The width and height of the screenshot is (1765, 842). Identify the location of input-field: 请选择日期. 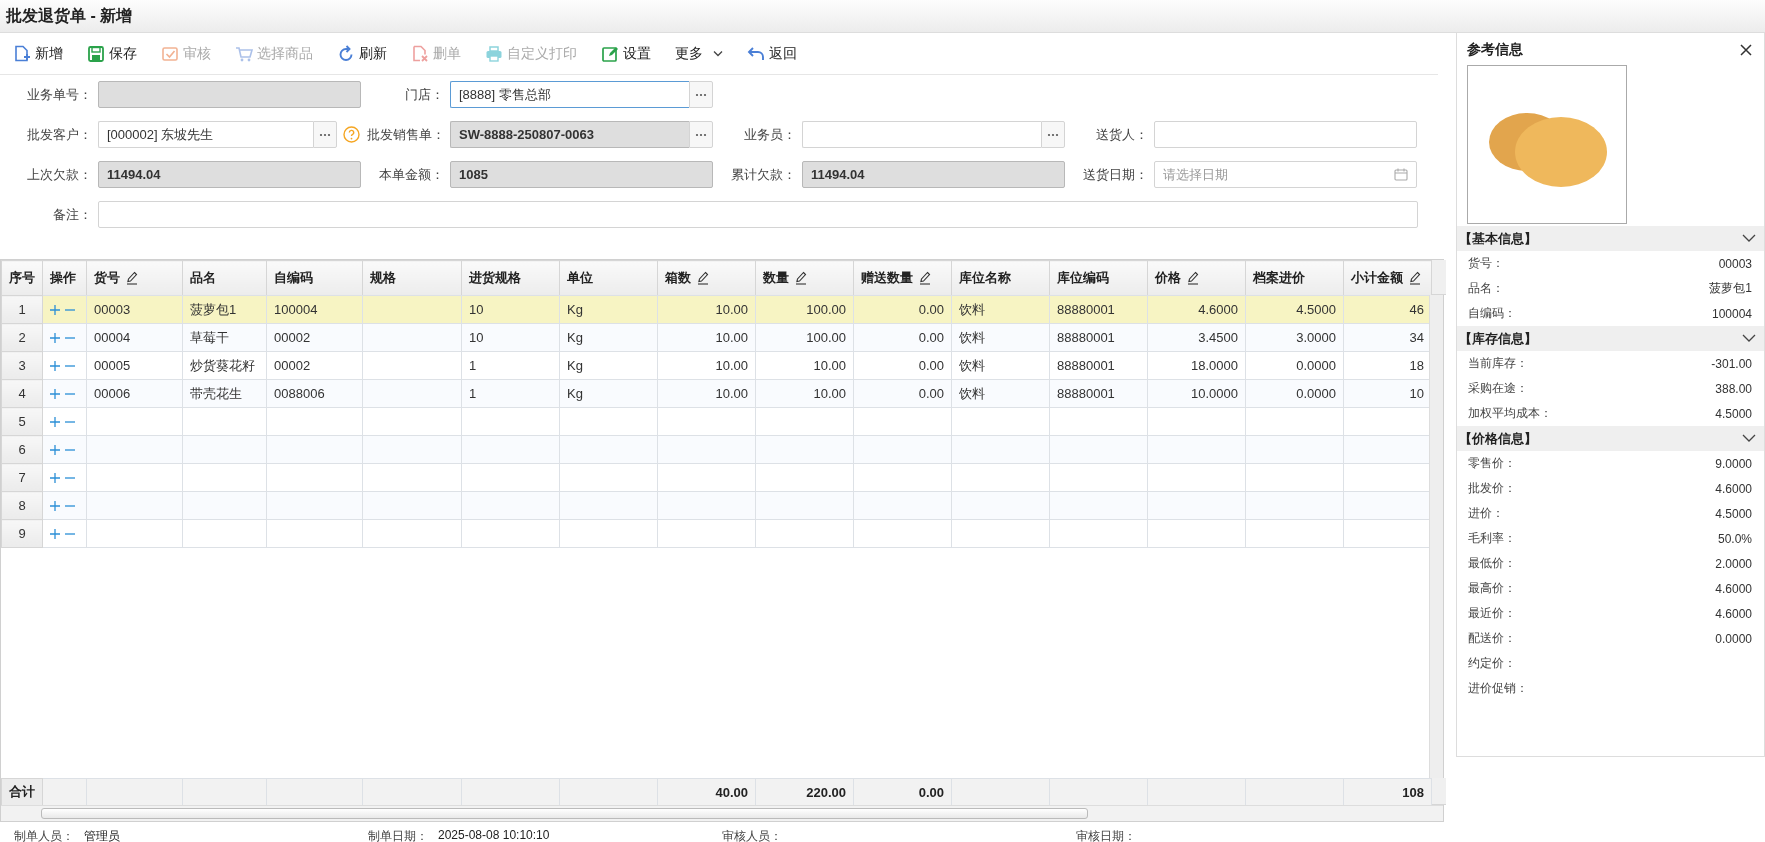
(1285, 174).